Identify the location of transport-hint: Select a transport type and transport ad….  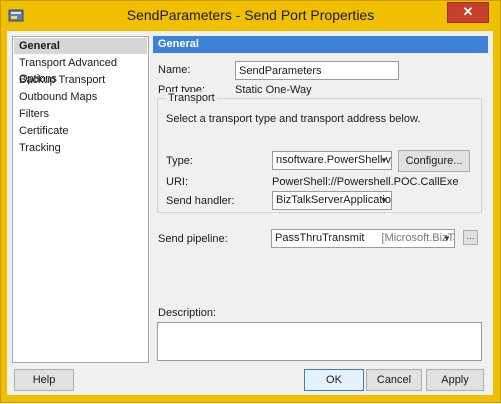
(293, 119).